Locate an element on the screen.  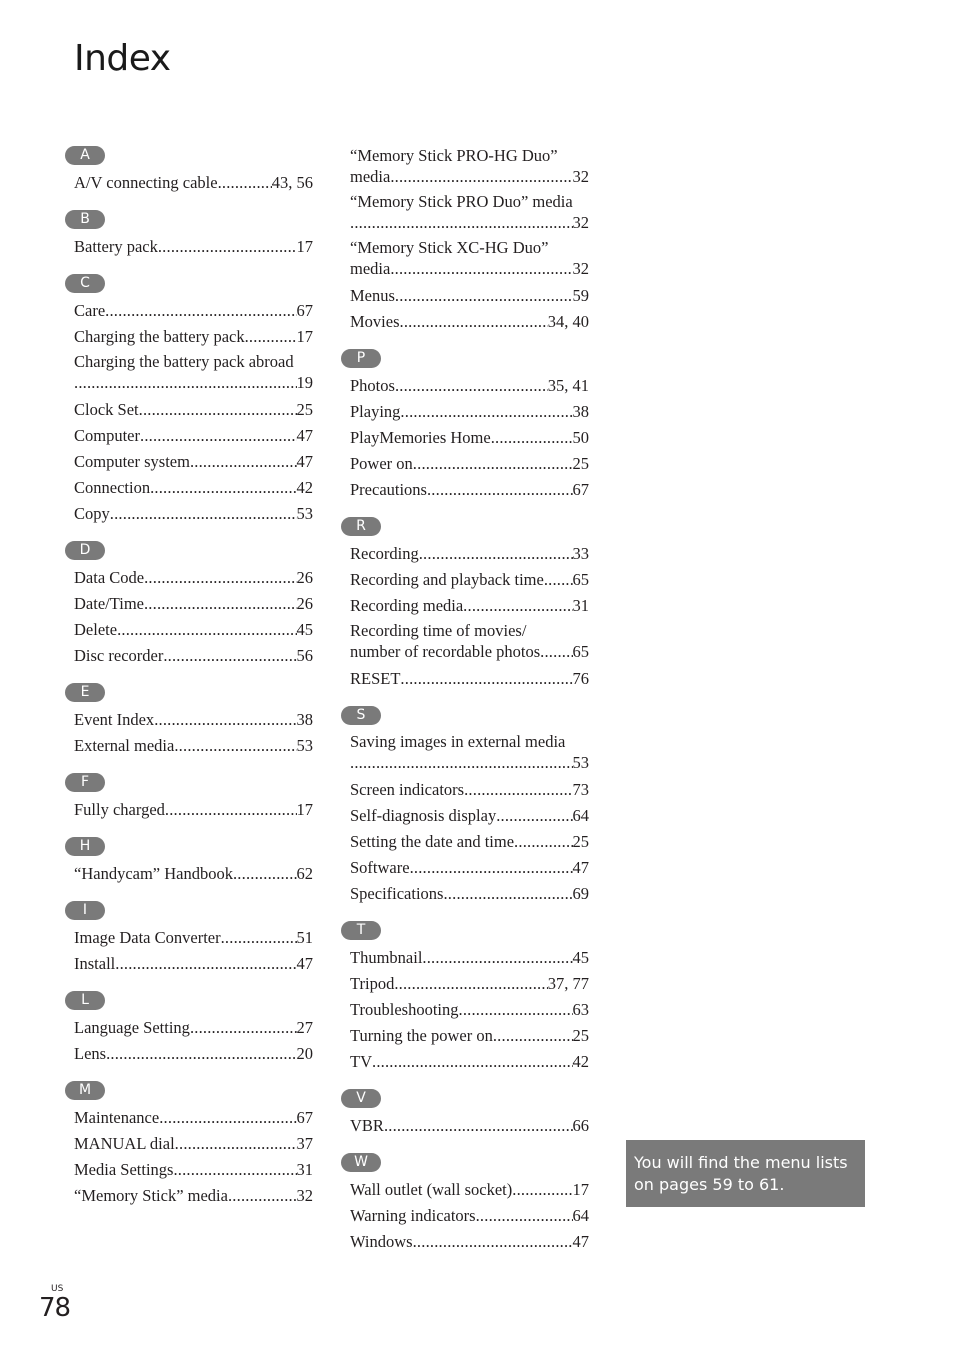
entry-page-ref: 56 is located at coordinates (305, 656).